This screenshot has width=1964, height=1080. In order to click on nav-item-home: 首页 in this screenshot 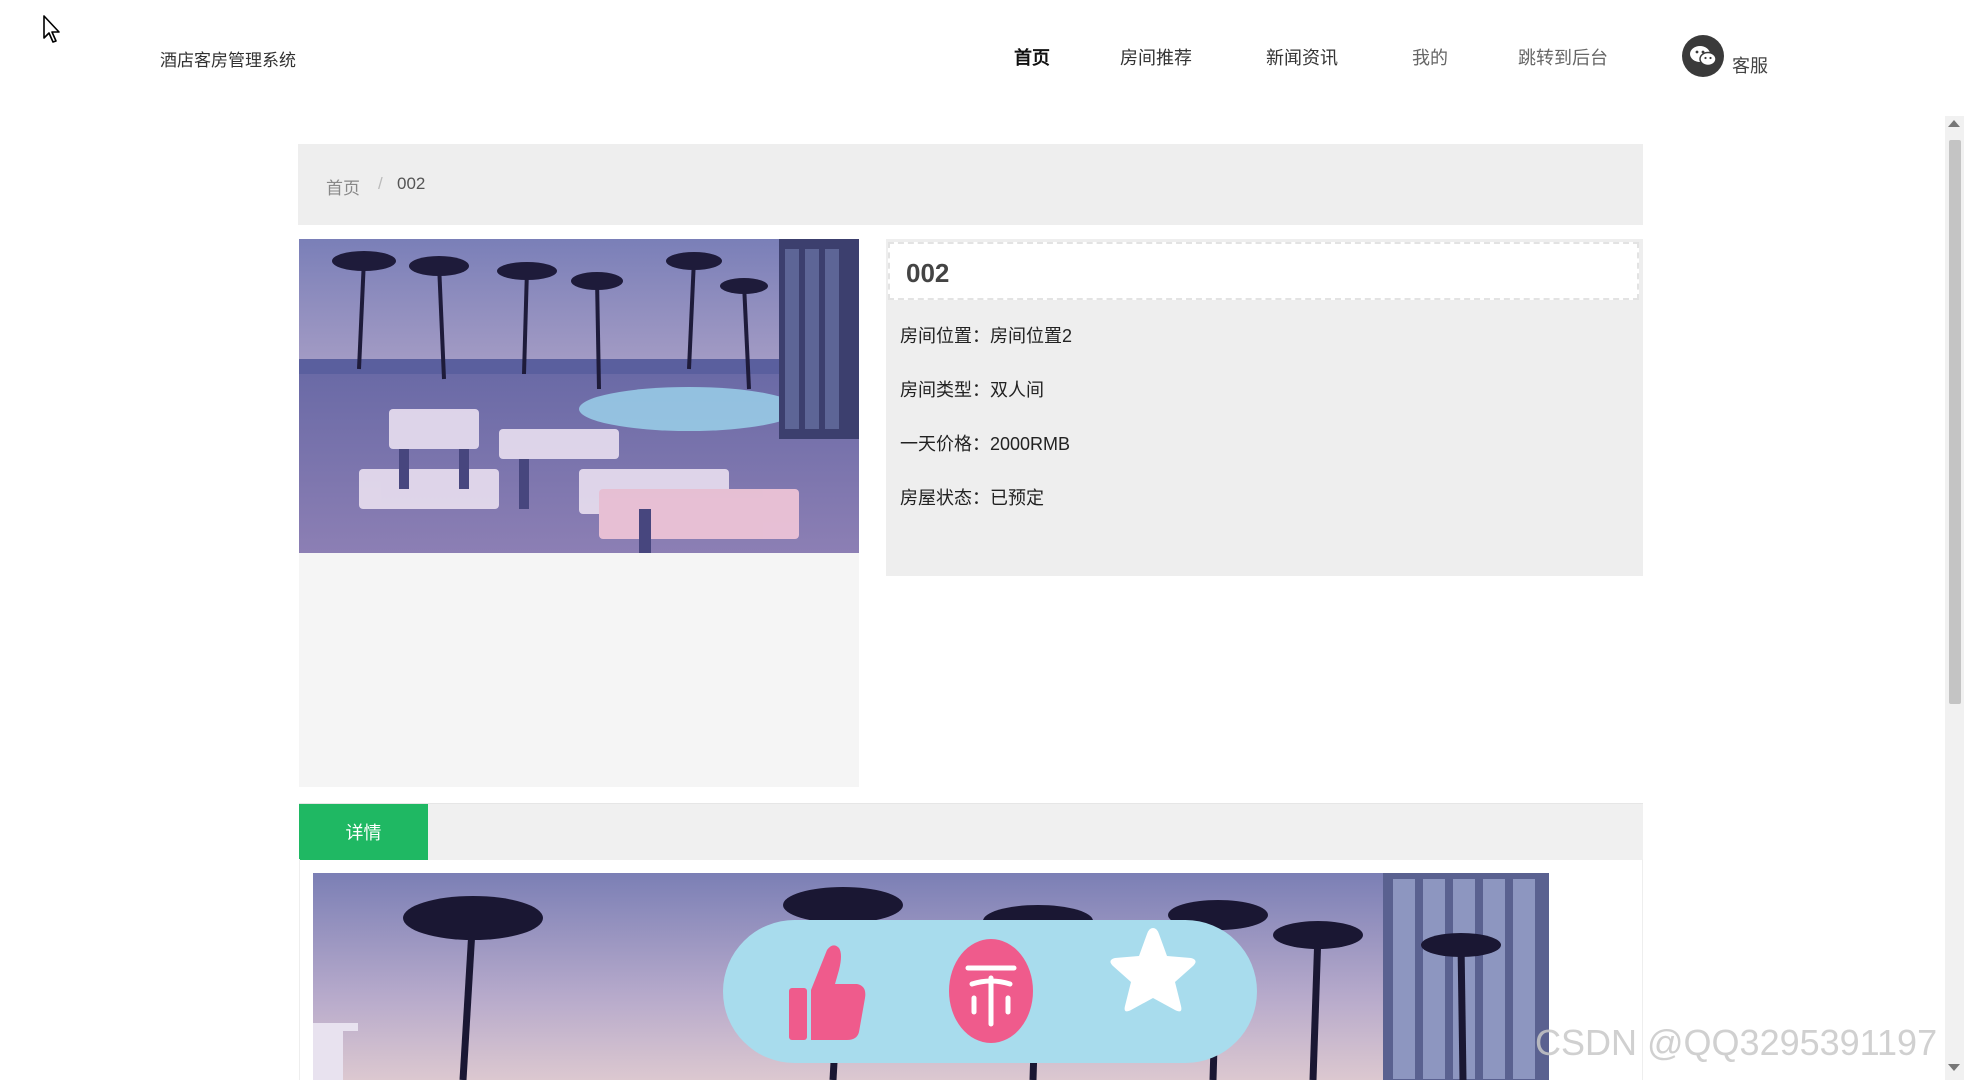, I will do `click(1032, 57)`.